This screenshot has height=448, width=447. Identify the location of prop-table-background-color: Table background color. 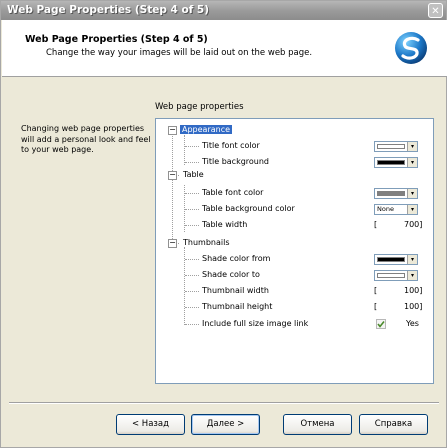
(248, 209).